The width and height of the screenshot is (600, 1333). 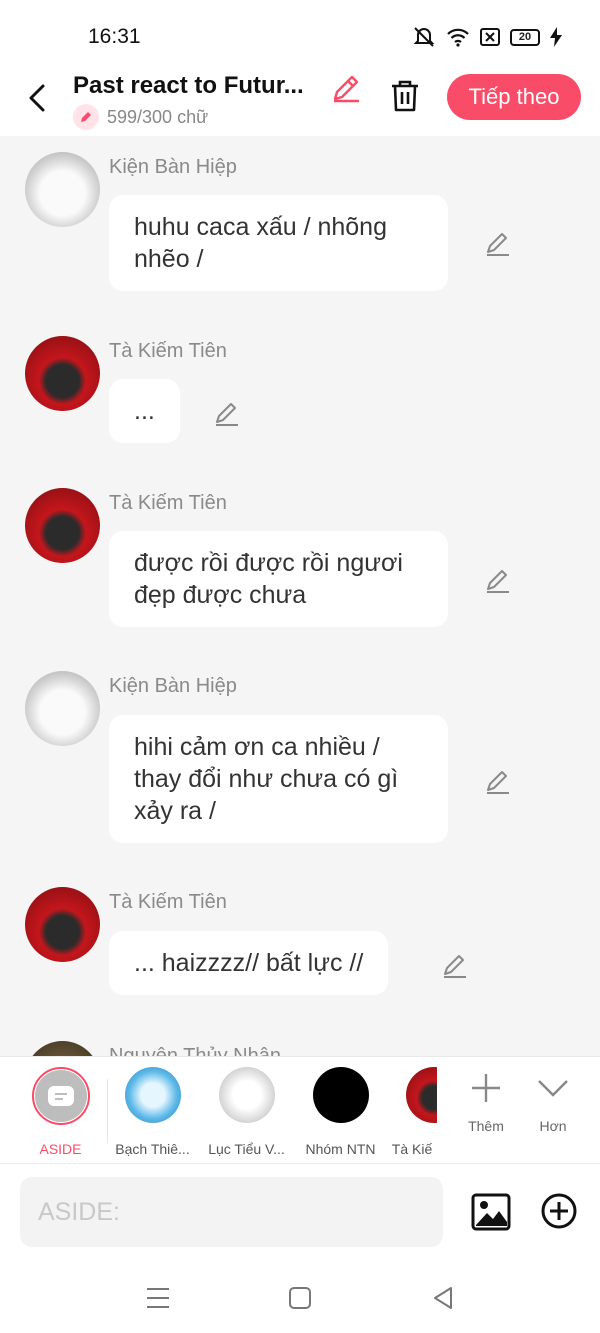 I want to click on character-label: ASIDE, so click(x=60, y=1149).